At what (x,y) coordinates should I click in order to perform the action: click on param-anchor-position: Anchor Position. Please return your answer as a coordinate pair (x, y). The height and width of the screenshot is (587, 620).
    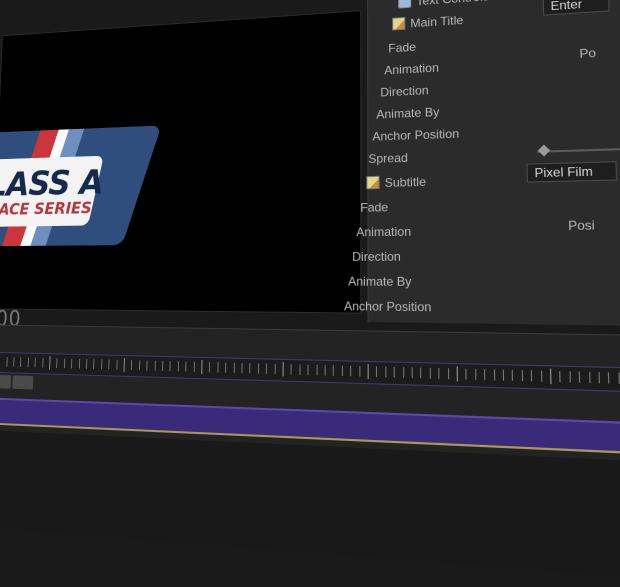
    Looking at the image, I should click on (415, 134).